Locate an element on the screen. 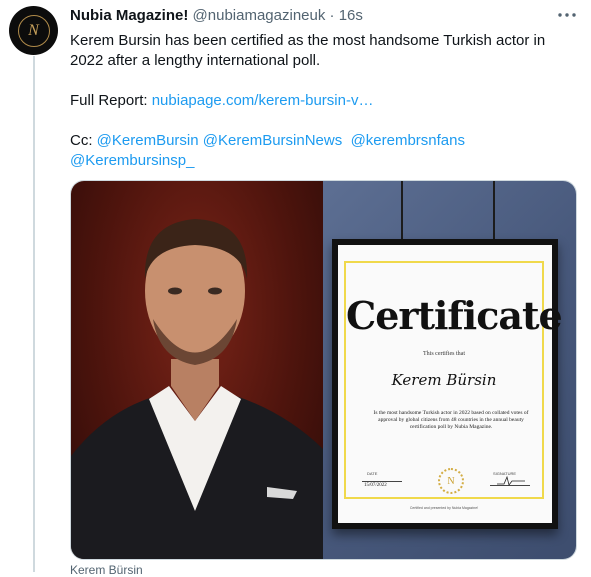 This screenshot has width=591, height=577. avatar-logo: N is located at coordinates (33, 30).